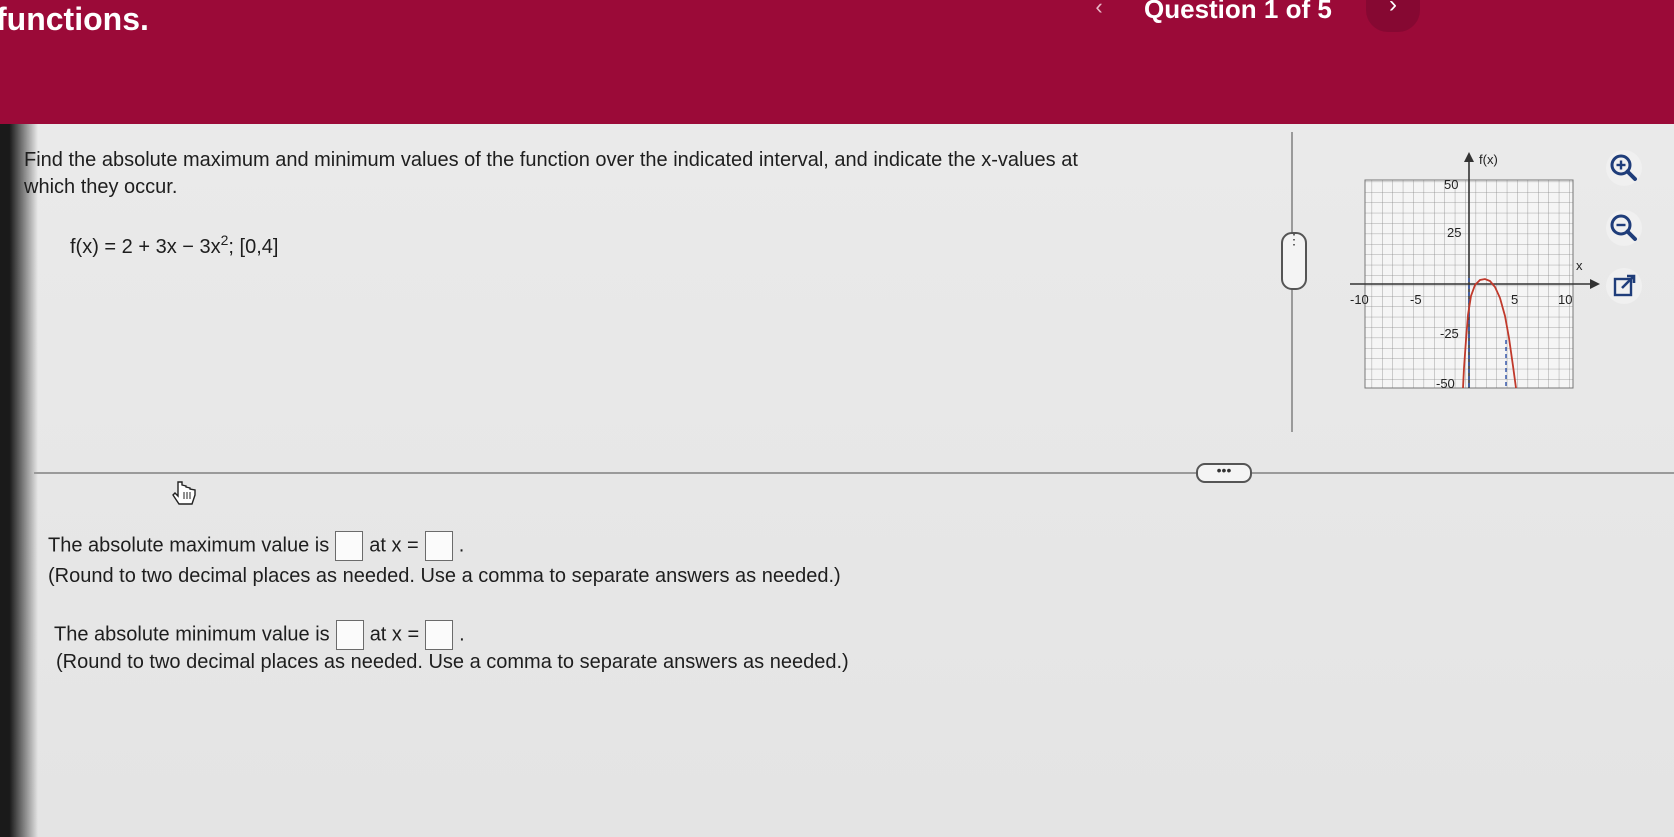  I want to click on min-mid: at x =, so click(394, 634).